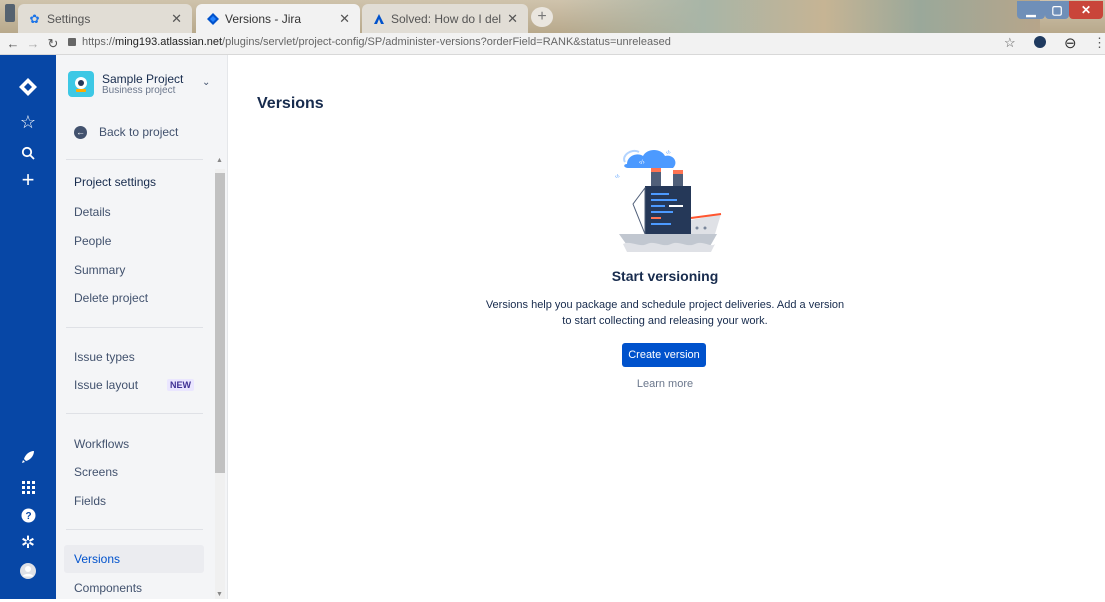  I want to click on gear-icon: ✿, so click(34, 18).